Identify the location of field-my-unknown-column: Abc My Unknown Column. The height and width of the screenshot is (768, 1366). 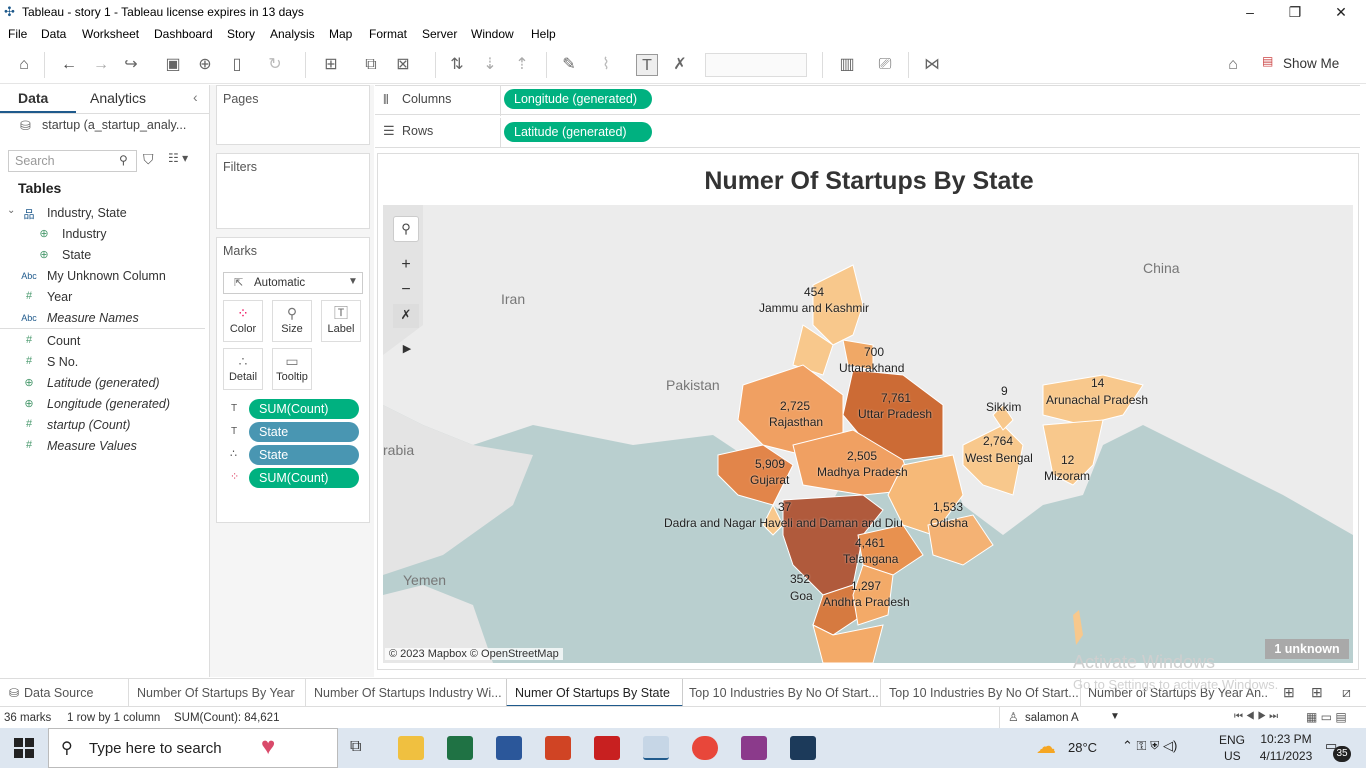
(102, 276).